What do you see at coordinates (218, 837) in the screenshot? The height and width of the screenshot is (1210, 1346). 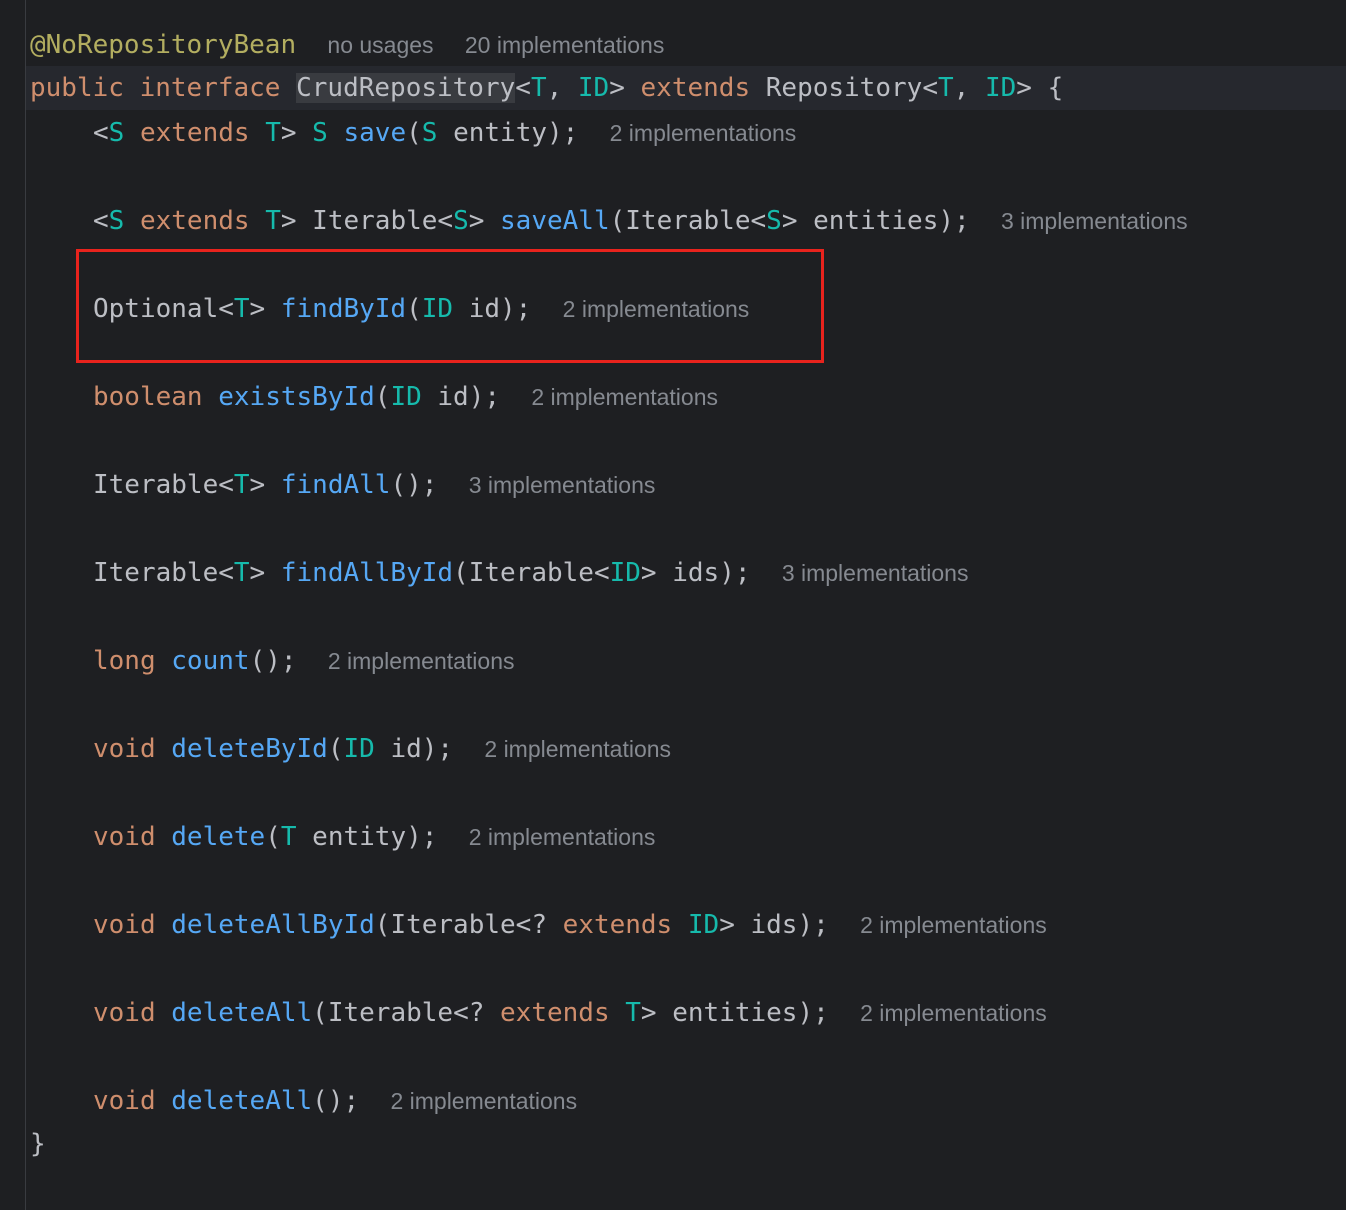 I see `method-name: delete` at bounding box center [218, 837].